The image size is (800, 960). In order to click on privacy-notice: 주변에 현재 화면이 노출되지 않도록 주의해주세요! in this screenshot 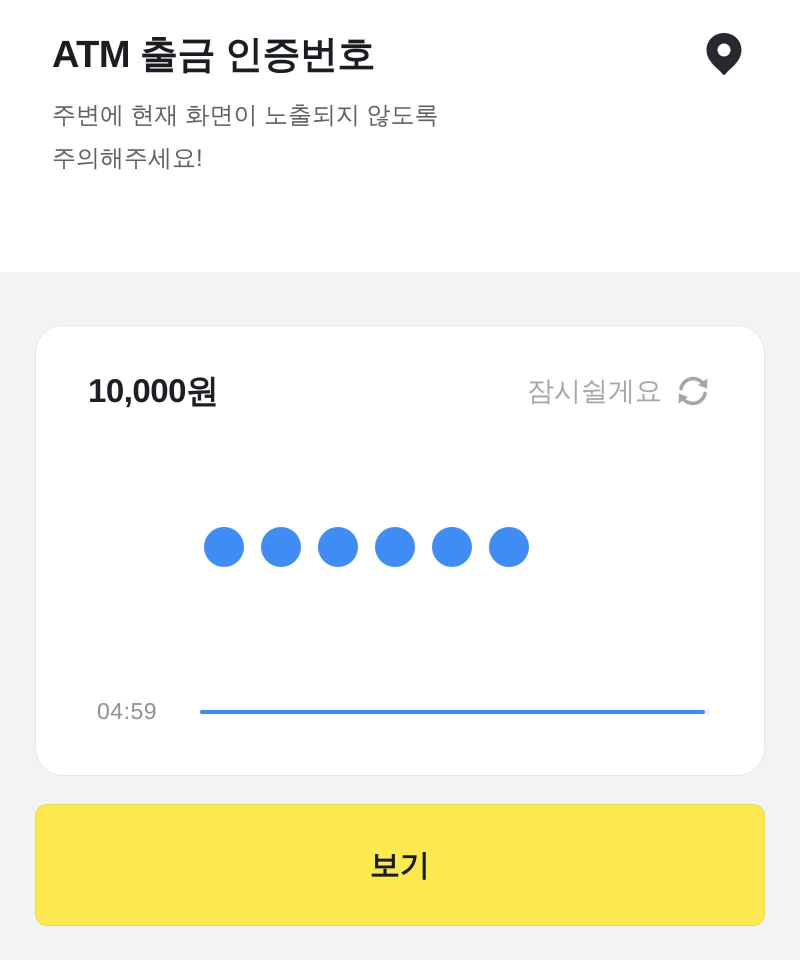, I will do `click(245, 137)`.